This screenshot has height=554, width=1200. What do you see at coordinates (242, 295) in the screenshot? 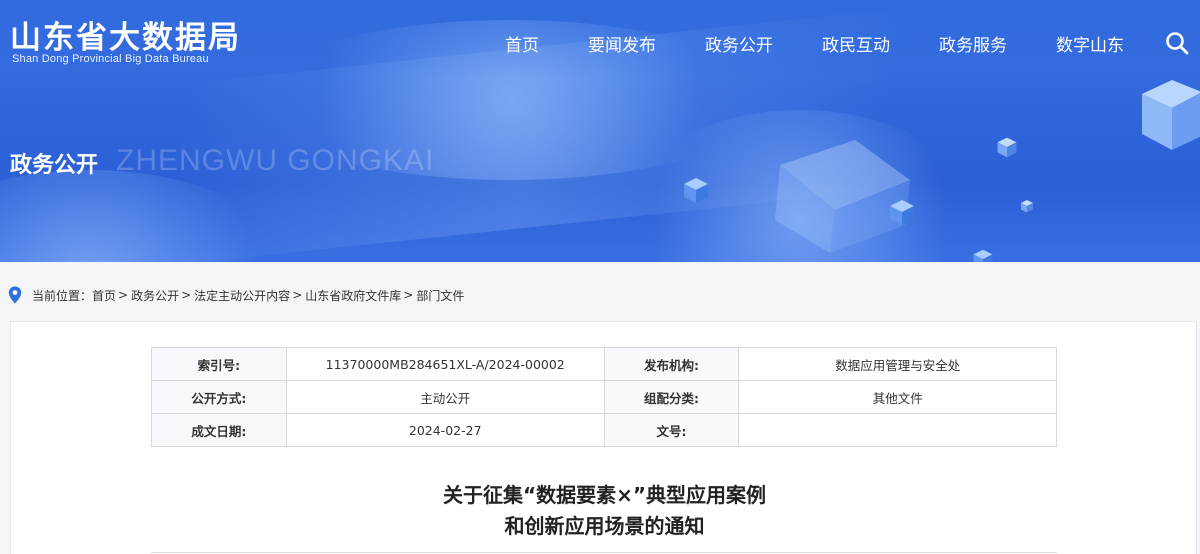
I see `breadcrumb-statutory-disclosure: 法定主动公开内容` at bounding box center [242, 295].